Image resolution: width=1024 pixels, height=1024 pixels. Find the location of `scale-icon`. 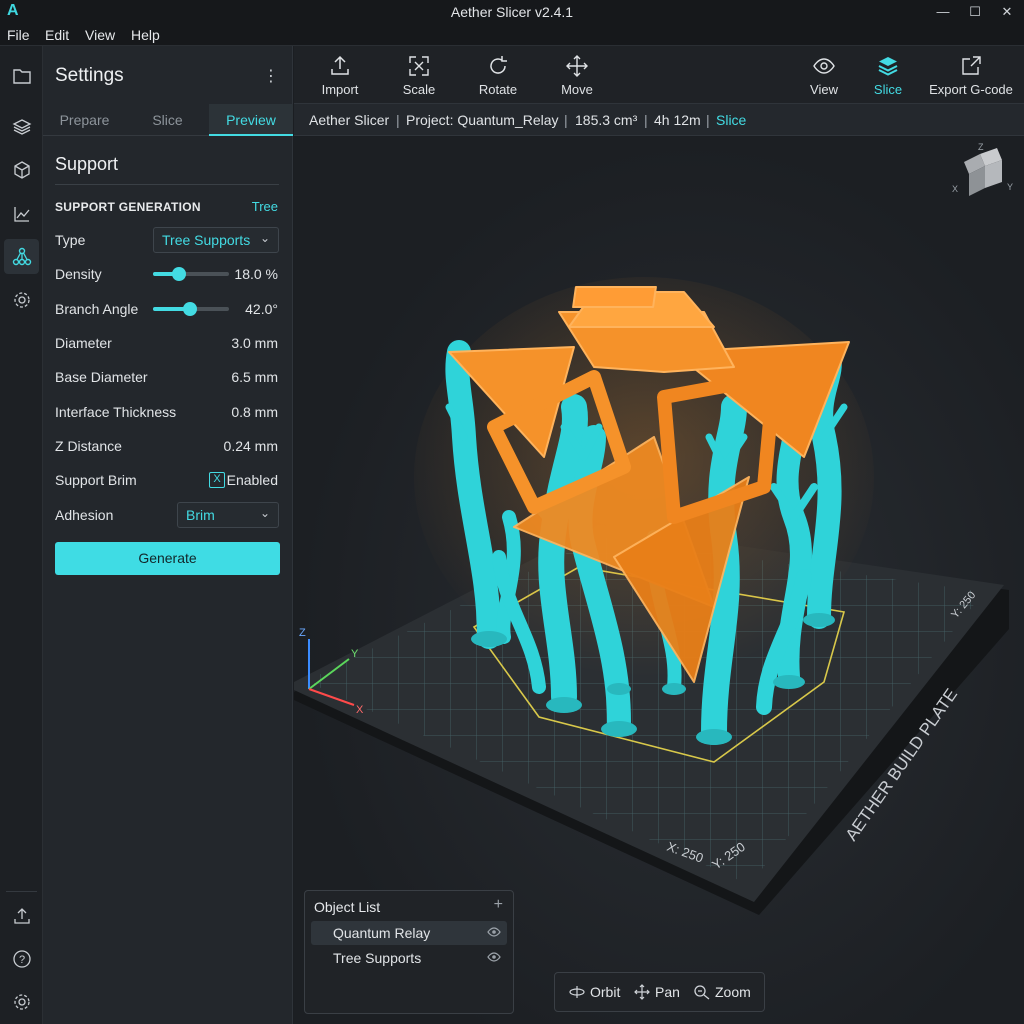

scale-icon is located at coordinates (419, 66).